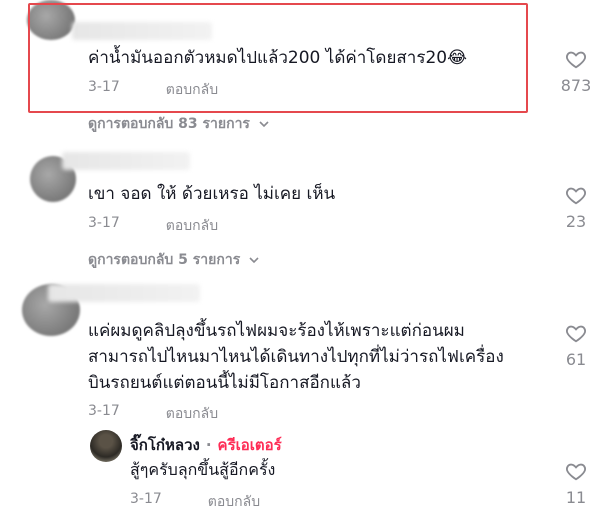 This screenshot has height=525, width=606. What do you see at coordinates (146, 499) in the screenshot?
I see `reply-date: 3-17` at bounding box center [146, 499].